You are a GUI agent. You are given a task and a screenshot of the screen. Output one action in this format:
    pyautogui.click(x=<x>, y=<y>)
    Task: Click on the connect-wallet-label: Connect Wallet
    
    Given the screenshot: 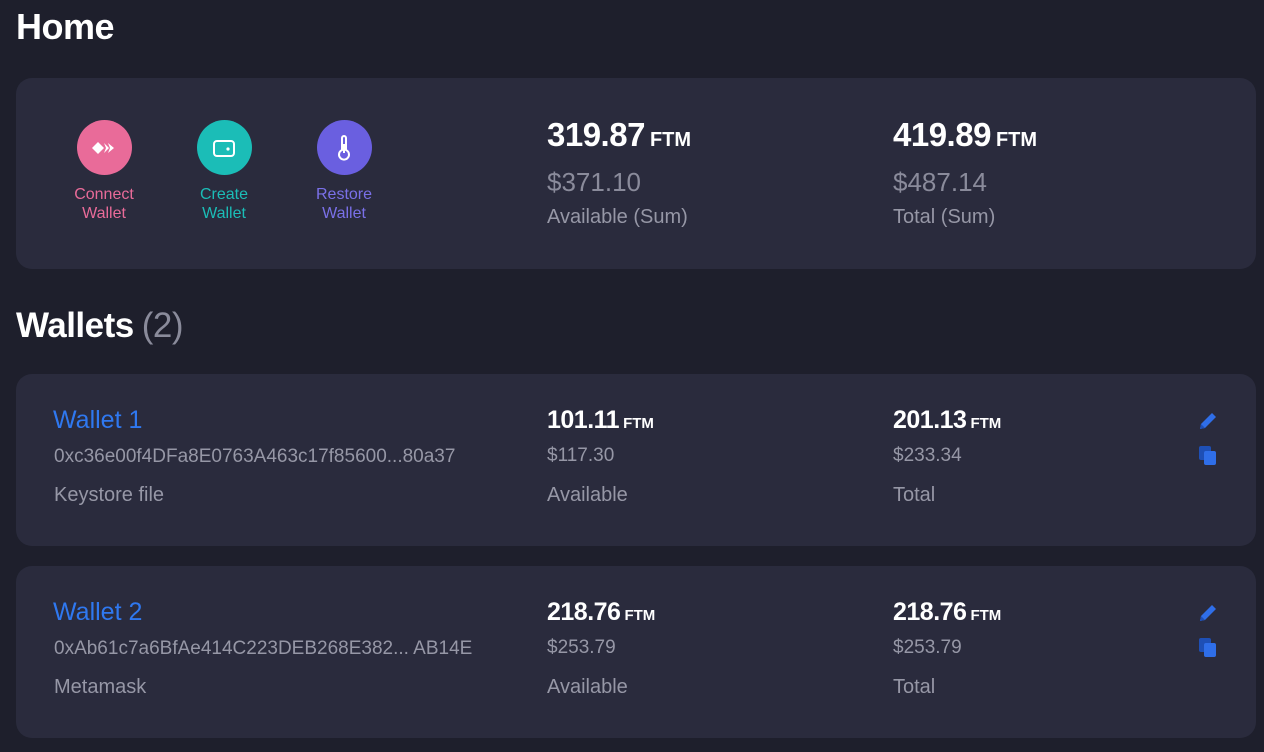 What is the action you would take?
    pyautogui.click(x=104, y=204)
    